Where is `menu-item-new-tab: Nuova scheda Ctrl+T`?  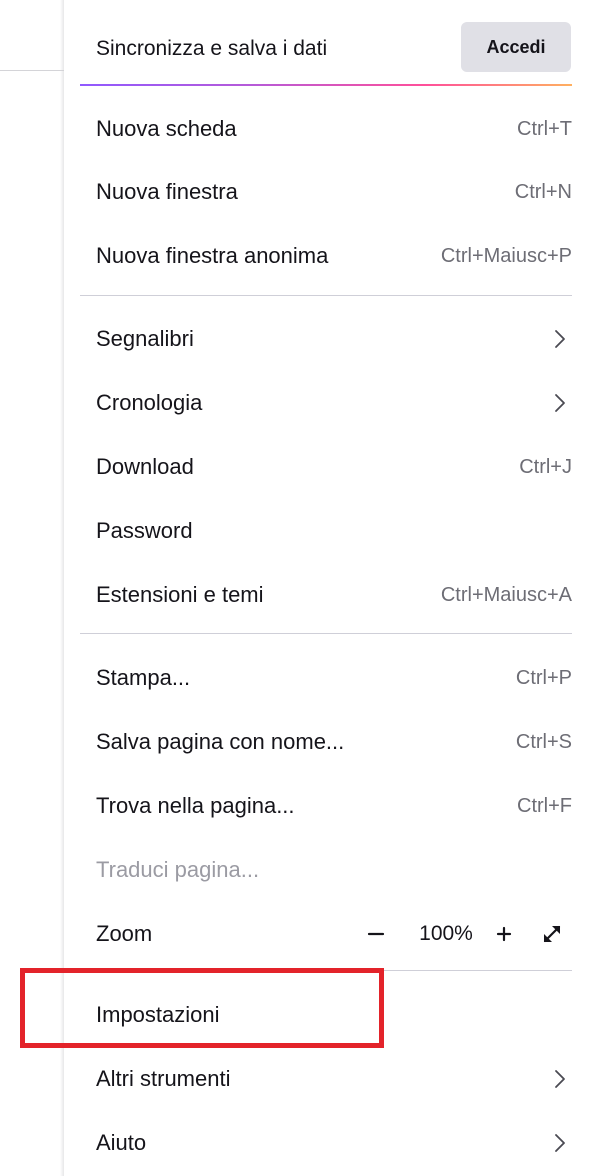 menu-item-new-tab: Nuova scheda Ctrl+T is located at coordinates (326, 129).